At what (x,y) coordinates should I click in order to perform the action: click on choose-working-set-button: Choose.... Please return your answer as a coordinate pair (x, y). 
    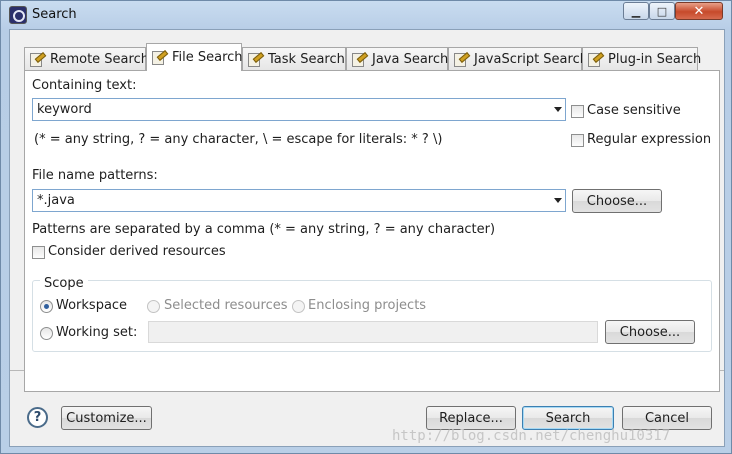
    Looking at the image, I should click on (650, 332).